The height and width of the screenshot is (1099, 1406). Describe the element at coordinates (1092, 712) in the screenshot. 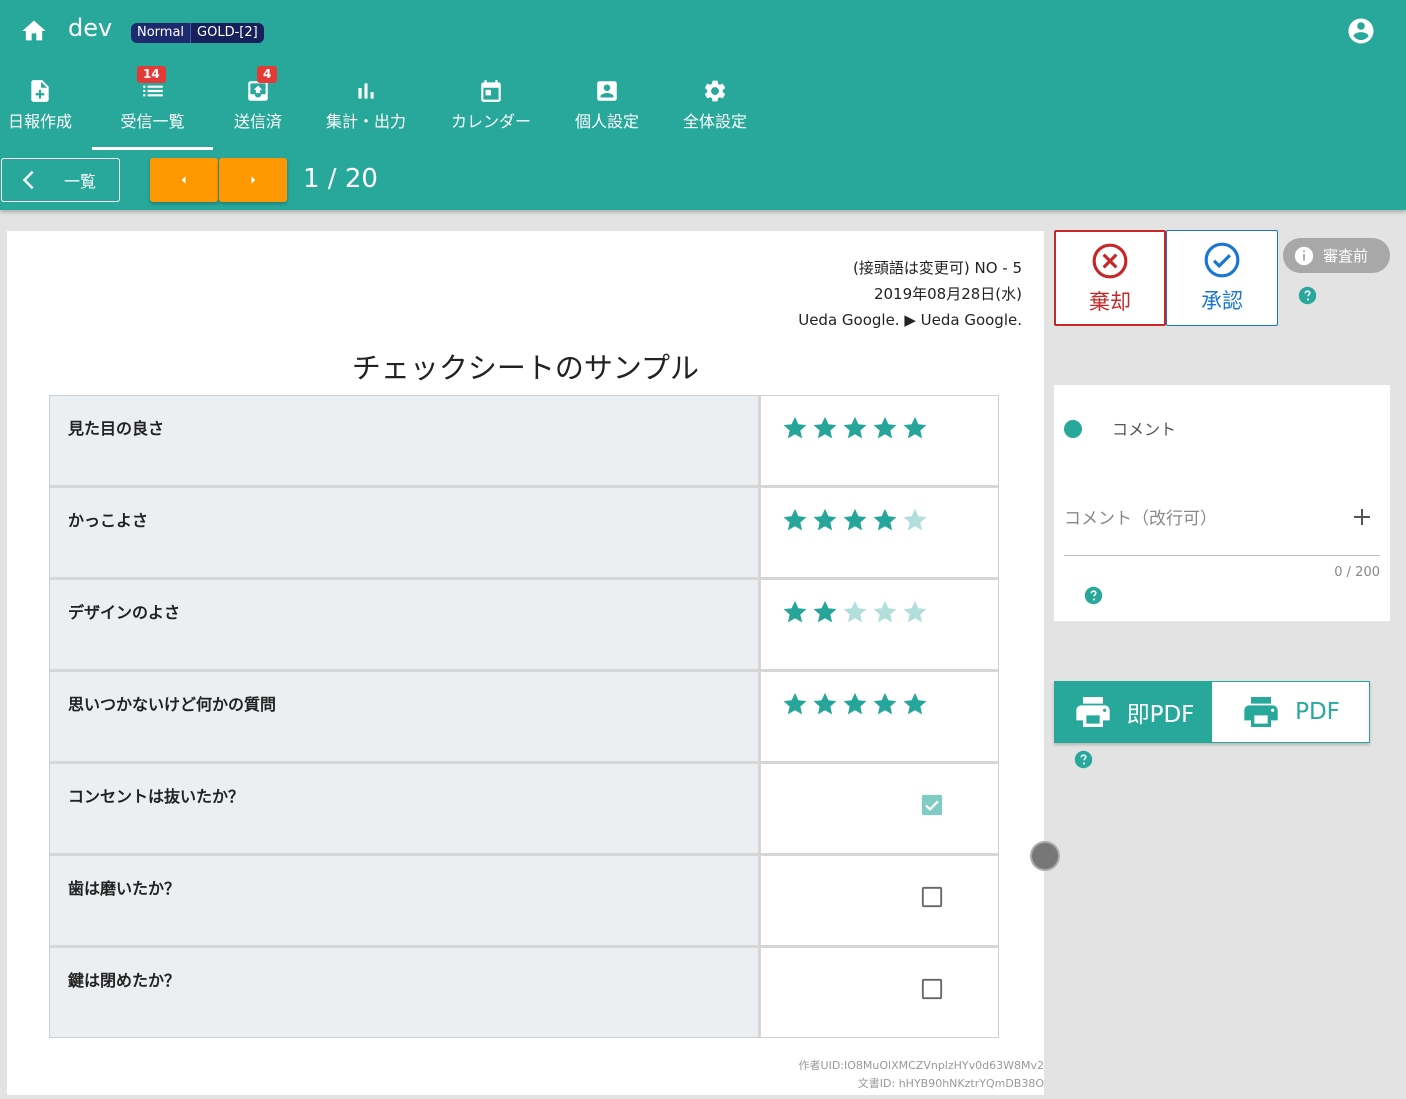

I see `printer-icon` at that location.